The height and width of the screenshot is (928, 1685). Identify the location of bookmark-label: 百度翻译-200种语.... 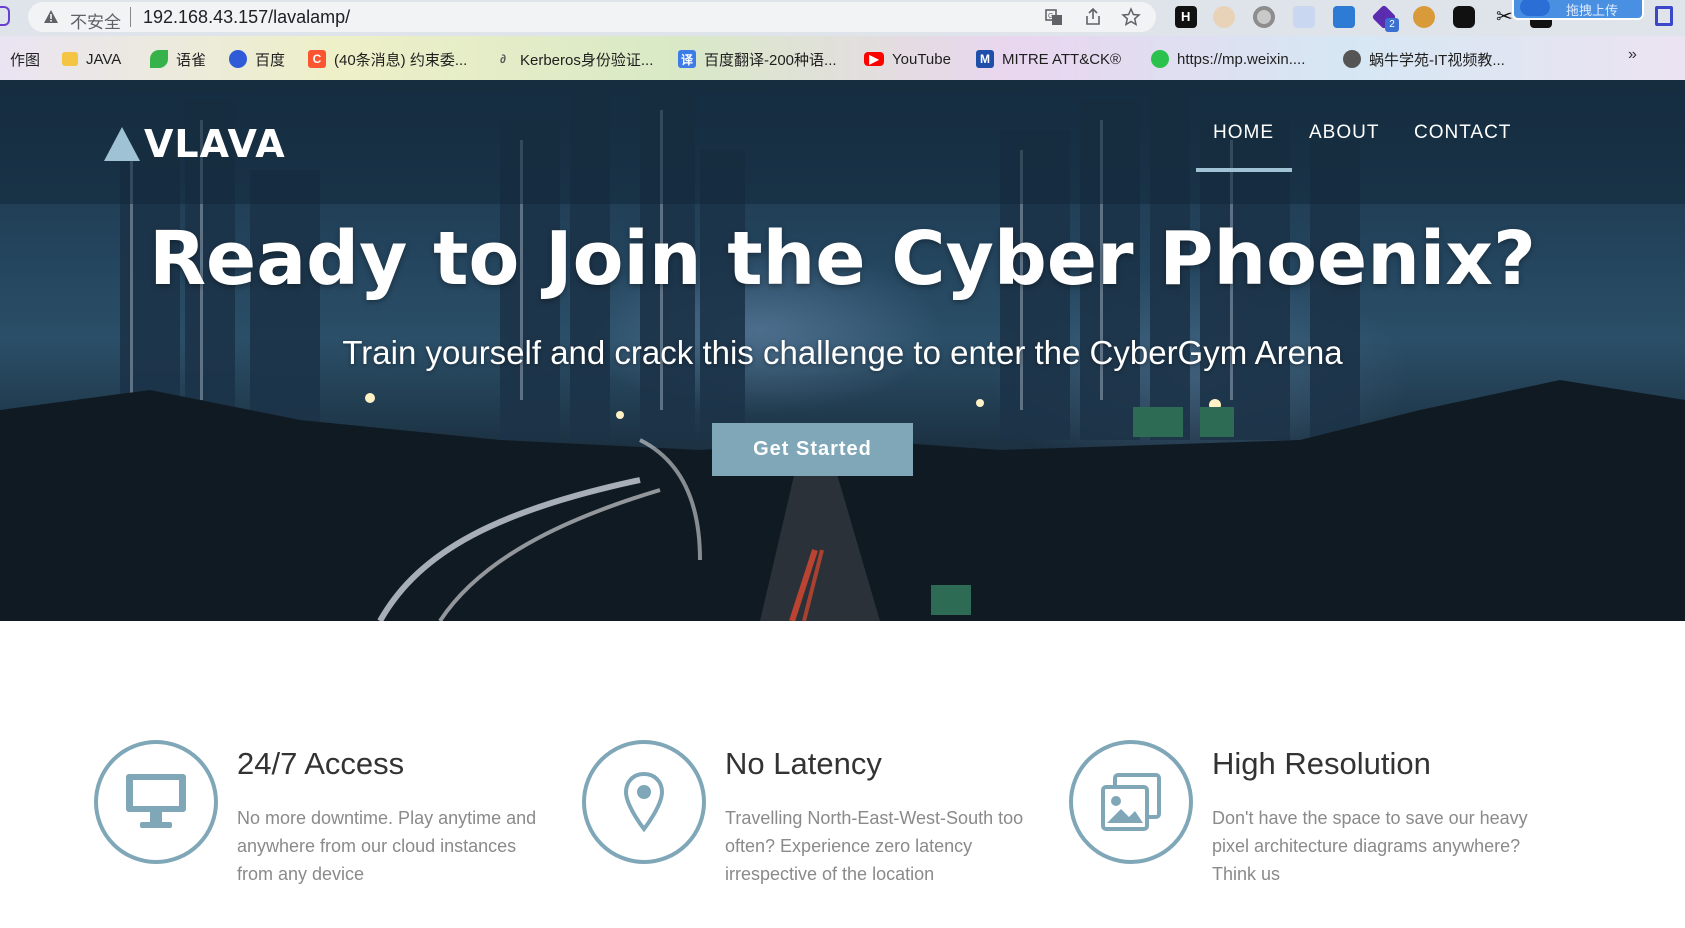
(770, 60).